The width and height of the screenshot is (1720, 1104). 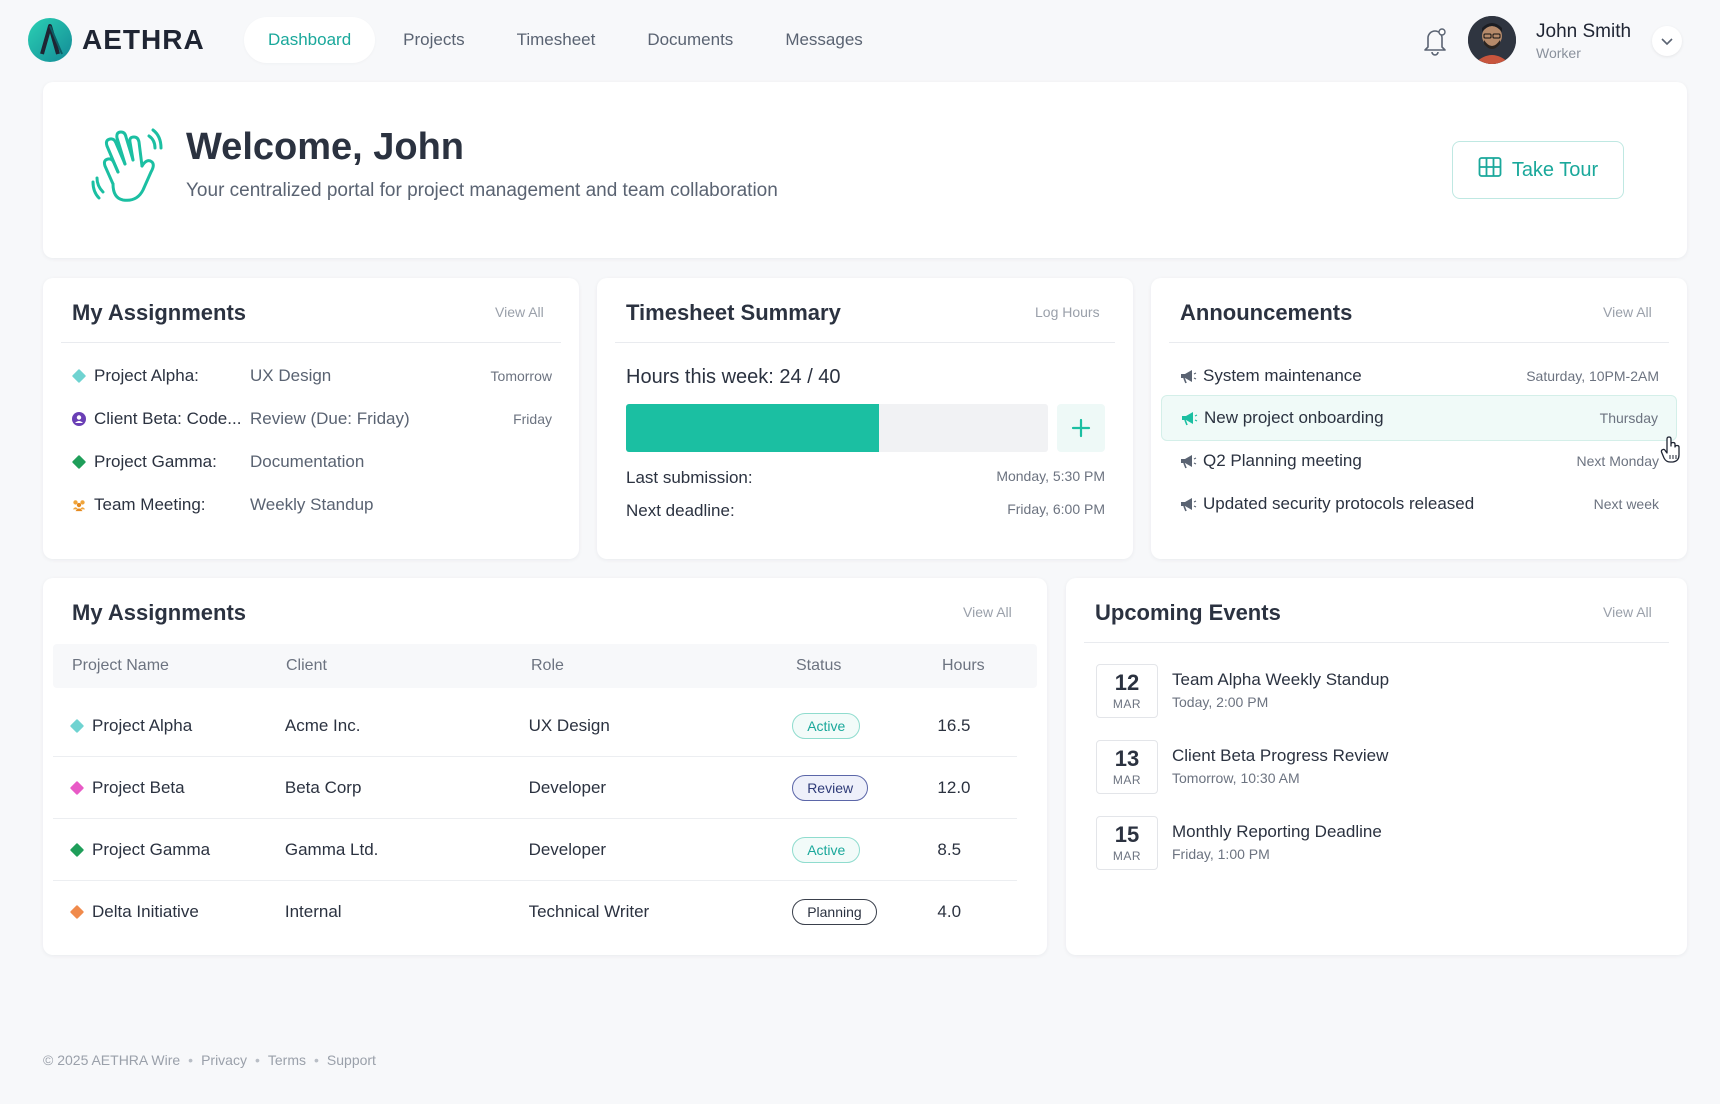 What do you see at coordinates (690, 40) in the screenshot?
I see `nav-documents: Documents` at bounding box center [690, 40].